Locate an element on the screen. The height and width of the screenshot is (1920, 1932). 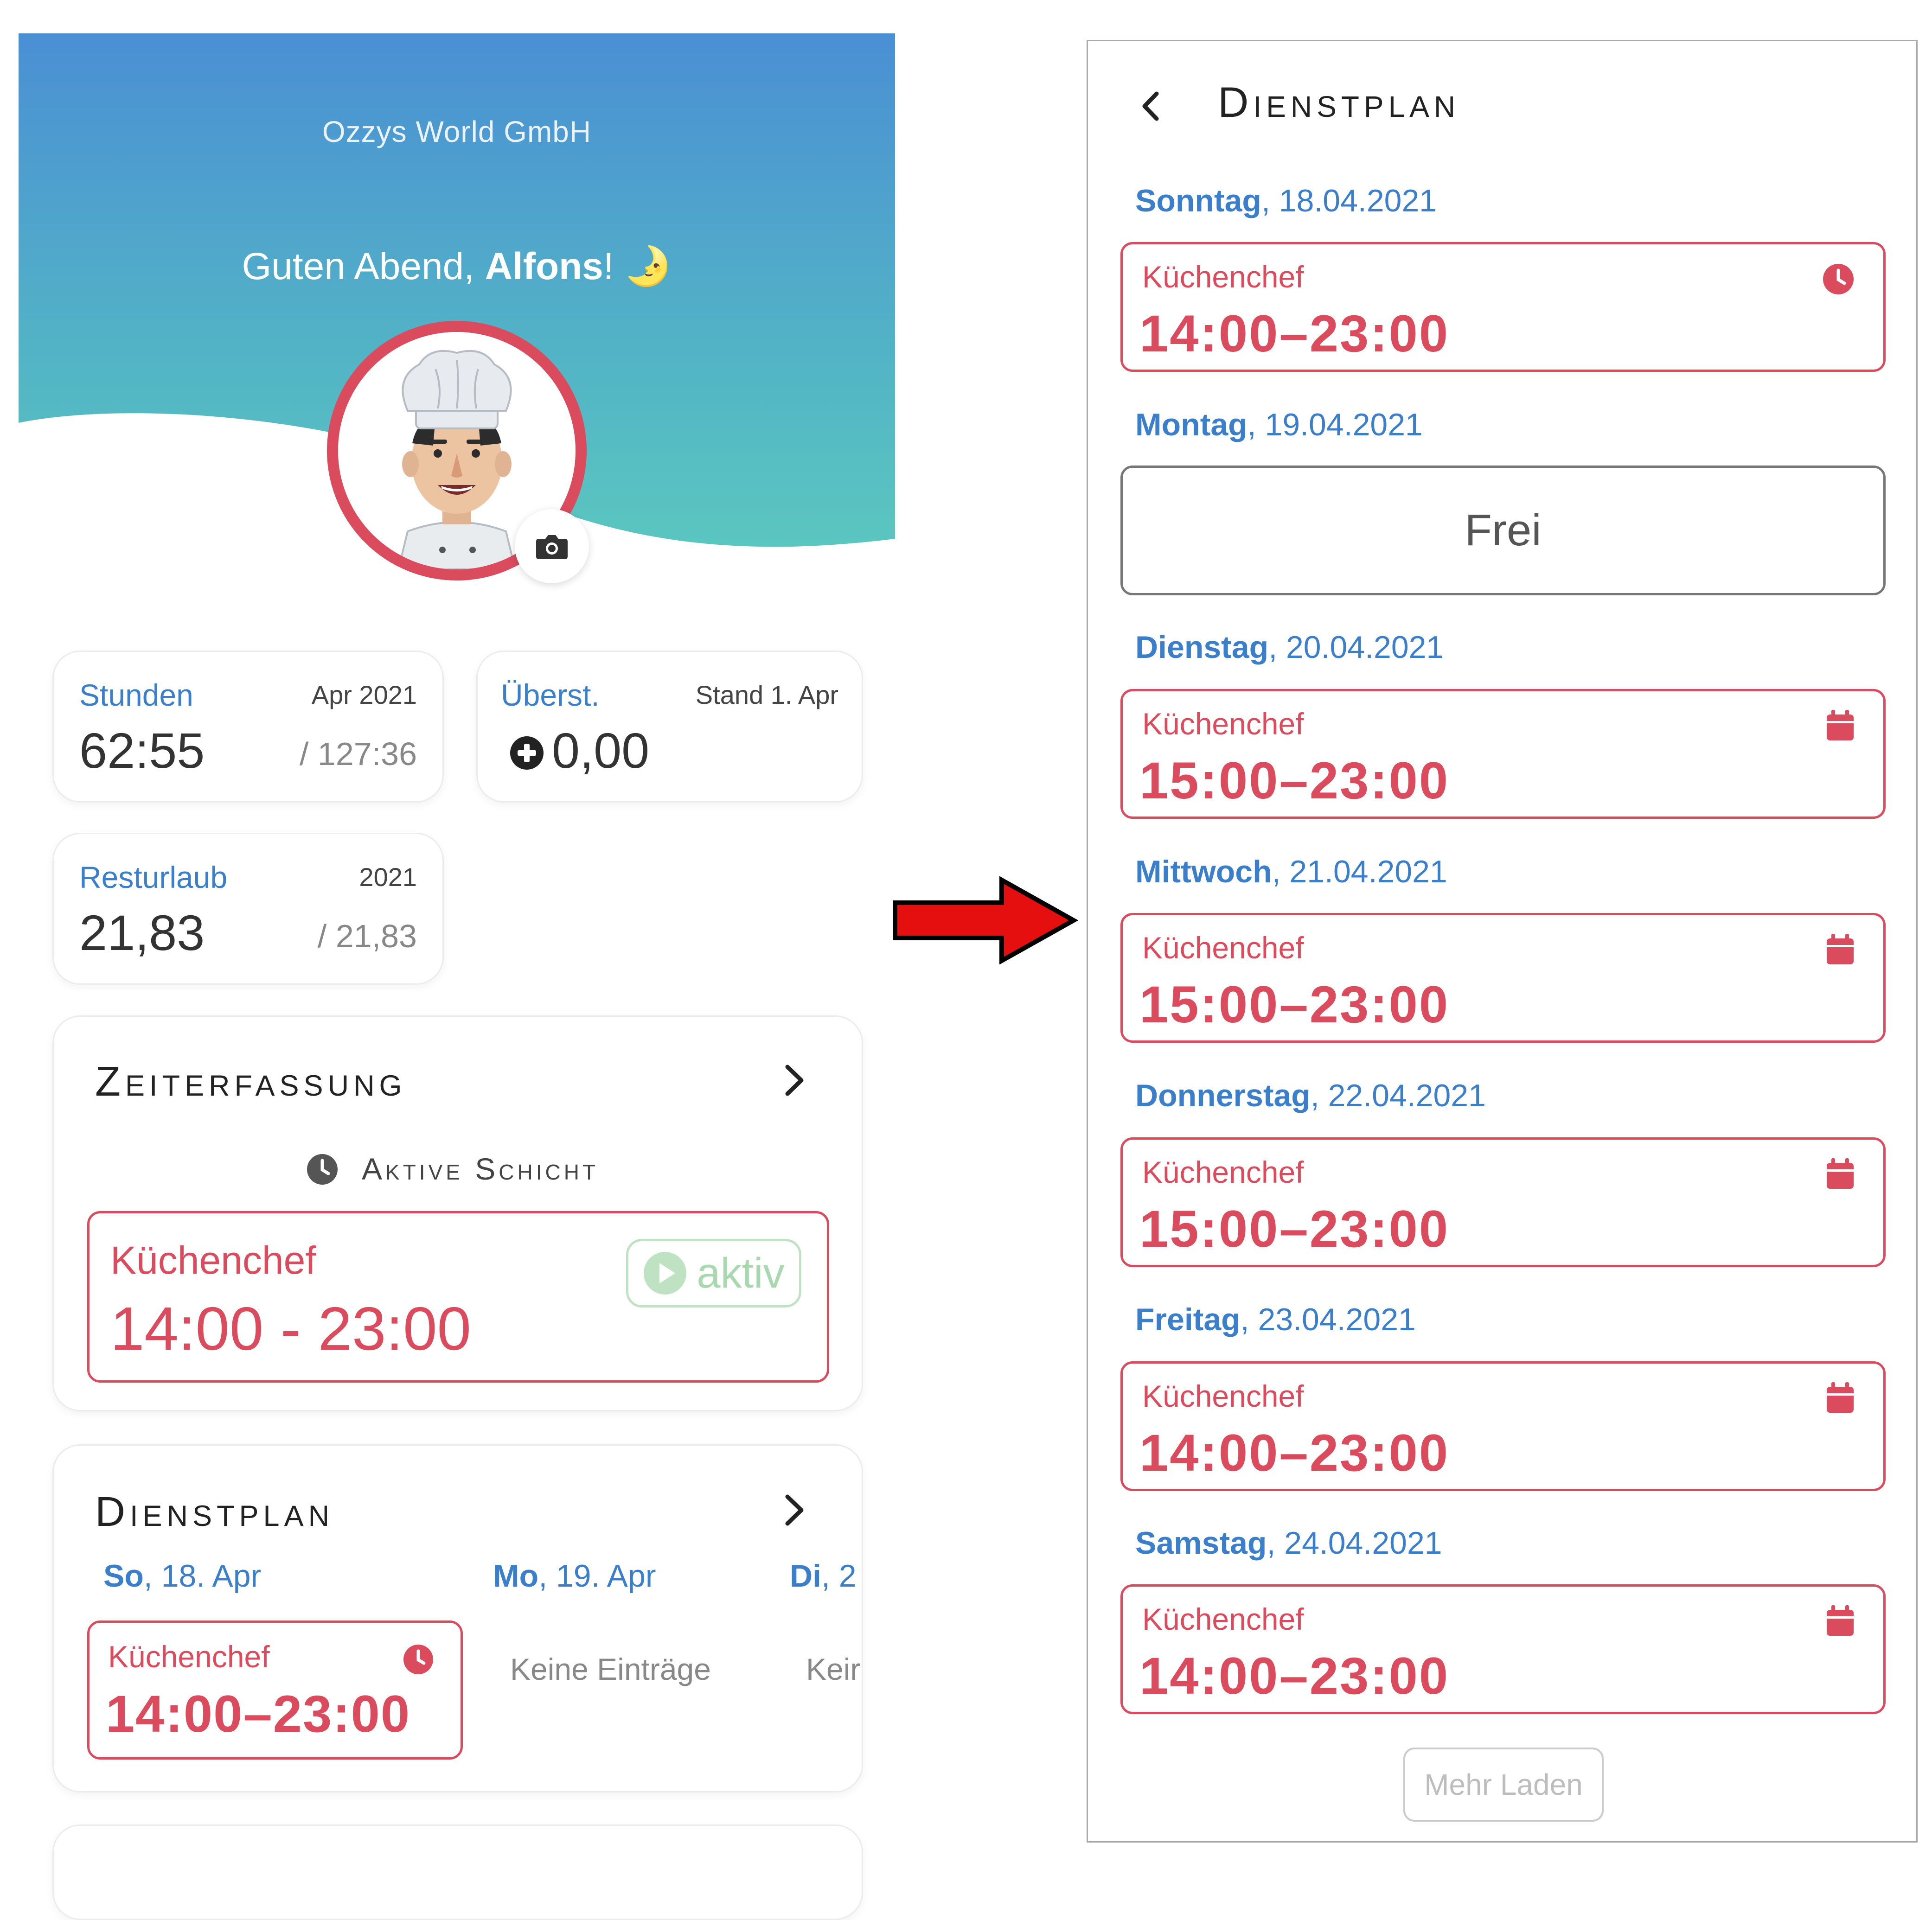
ueberstunden-card: Überst. Stand 1. Apr 0,00 is located at coordinates (669, 727).